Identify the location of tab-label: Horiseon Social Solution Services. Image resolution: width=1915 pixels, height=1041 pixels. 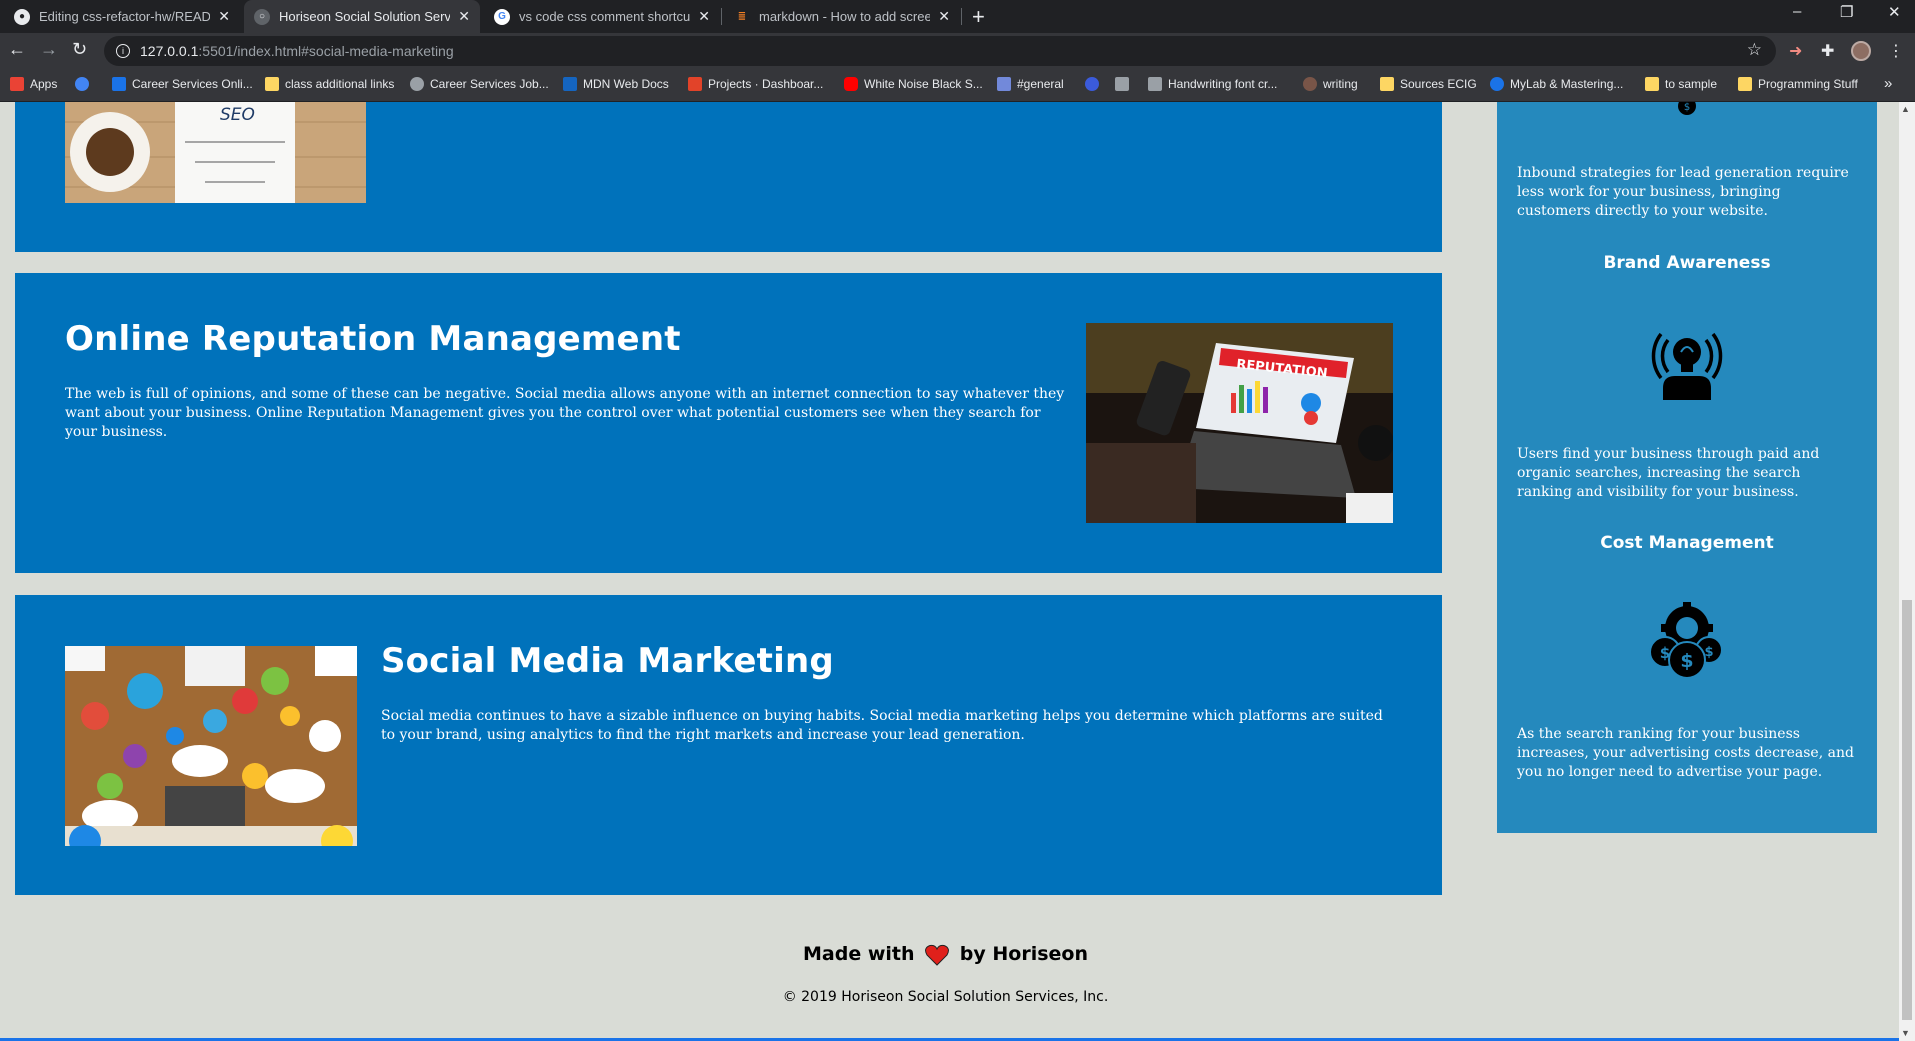
(365, 16).